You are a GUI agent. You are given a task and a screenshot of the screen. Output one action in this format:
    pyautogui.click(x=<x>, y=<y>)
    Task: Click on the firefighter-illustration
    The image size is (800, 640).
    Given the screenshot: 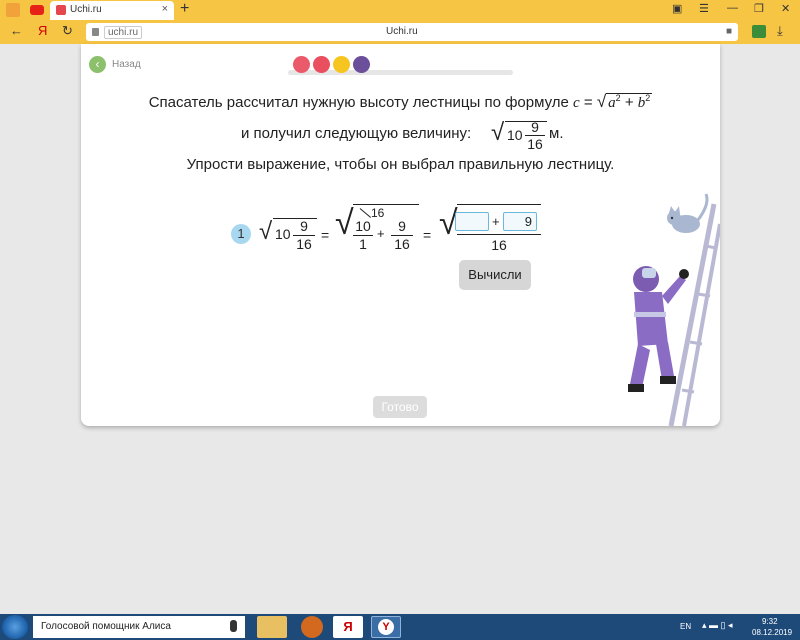 What is the action you would take?
    pyautogui.click(x=674, y=309)
    